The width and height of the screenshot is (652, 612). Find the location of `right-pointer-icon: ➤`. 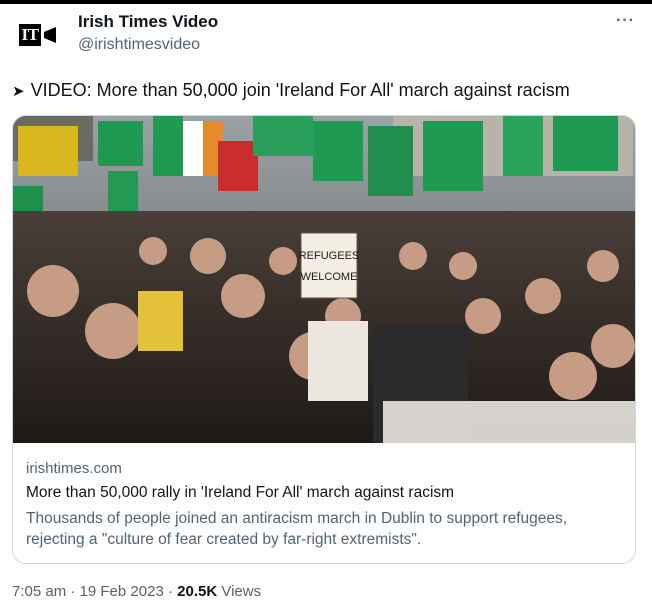

right-pointer-icon: ➤ is located at coordinates (18, 91).